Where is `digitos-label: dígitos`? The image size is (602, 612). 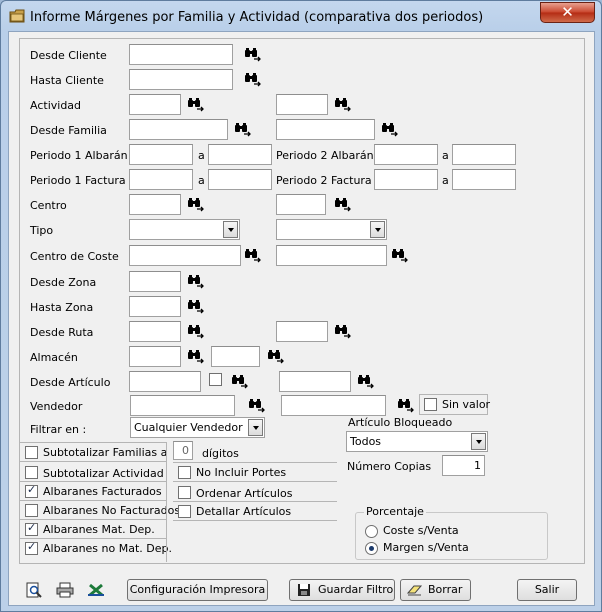 digitos-label: dígitos is located at coordinates (220, 453).